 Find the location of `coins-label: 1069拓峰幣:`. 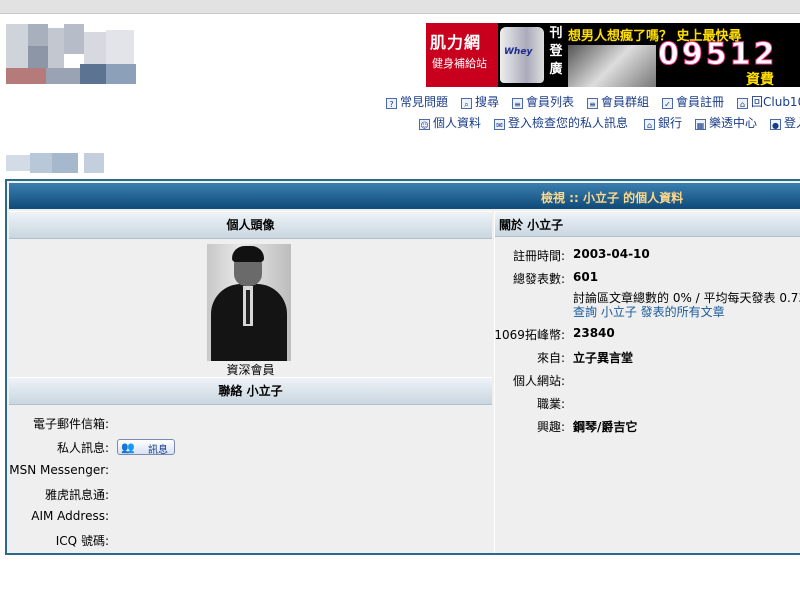

coins-label: 1069拓峰幣: is located at coordinates (529, 335).